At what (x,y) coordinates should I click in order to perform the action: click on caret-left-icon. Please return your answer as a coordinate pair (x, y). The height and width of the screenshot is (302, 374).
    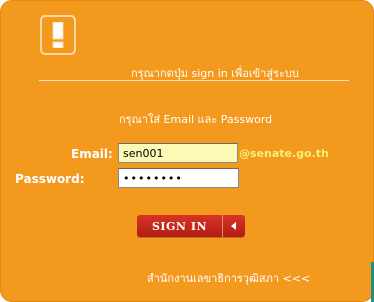
    Looking at the image, I should click on (234, 226).